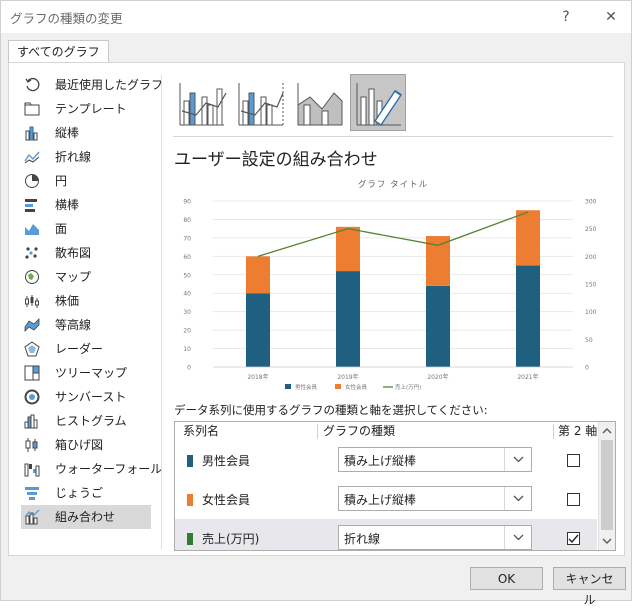 The image size is (632, 611). I want to click on sidebar-item-label: 散布図, so click(73, 253).